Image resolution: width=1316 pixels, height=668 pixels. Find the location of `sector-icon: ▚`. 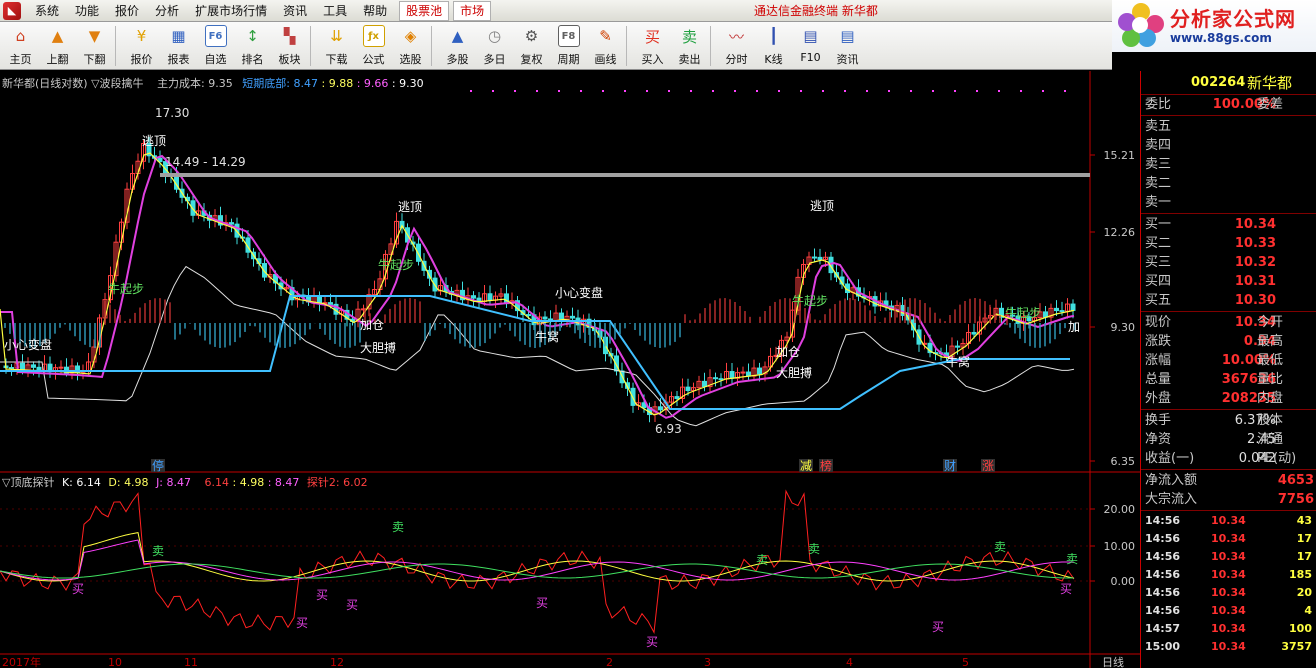

sector-icon: ▚ is located at coordinates (289, 36).